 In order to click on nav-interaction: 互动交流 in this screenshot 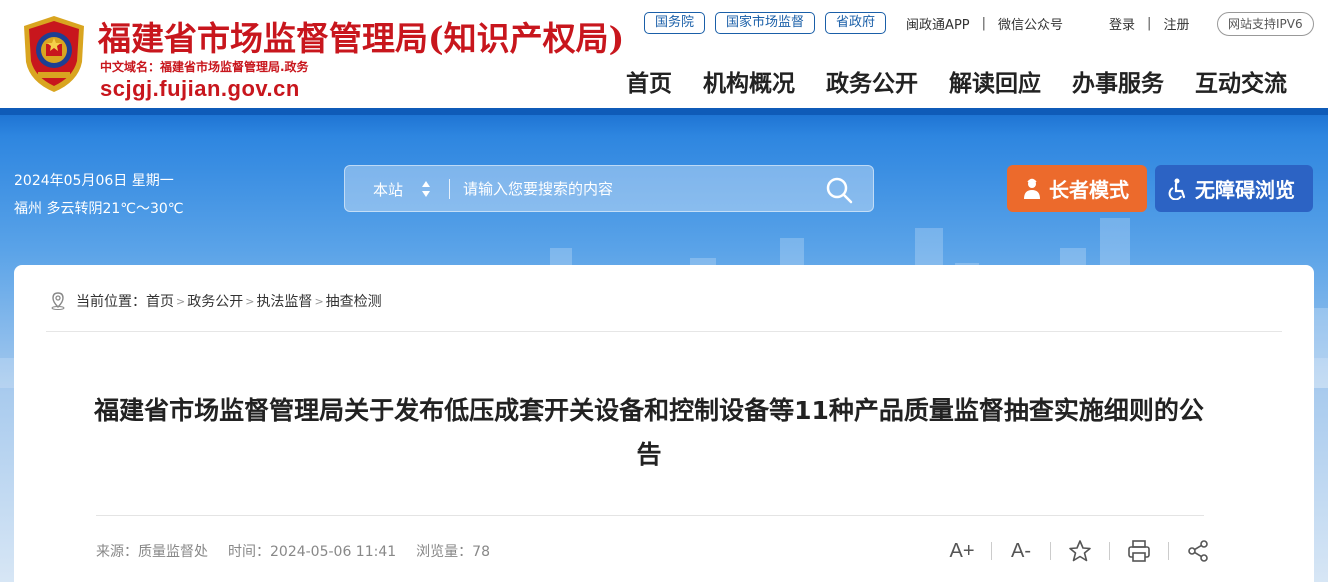, I will do `click(1241, 81)`.